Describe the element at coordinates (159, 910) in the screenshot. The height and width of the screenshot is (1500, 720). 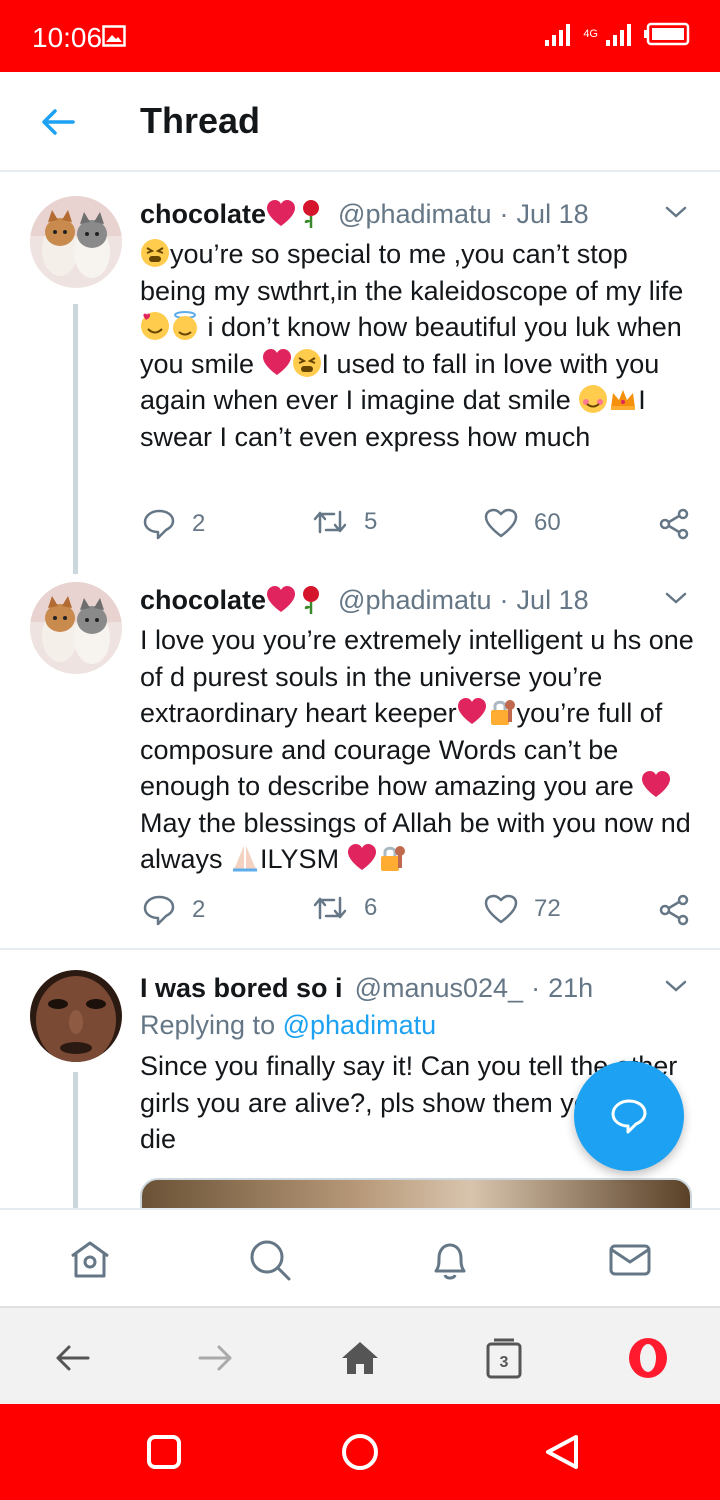
I see `reply-icon` at that location.